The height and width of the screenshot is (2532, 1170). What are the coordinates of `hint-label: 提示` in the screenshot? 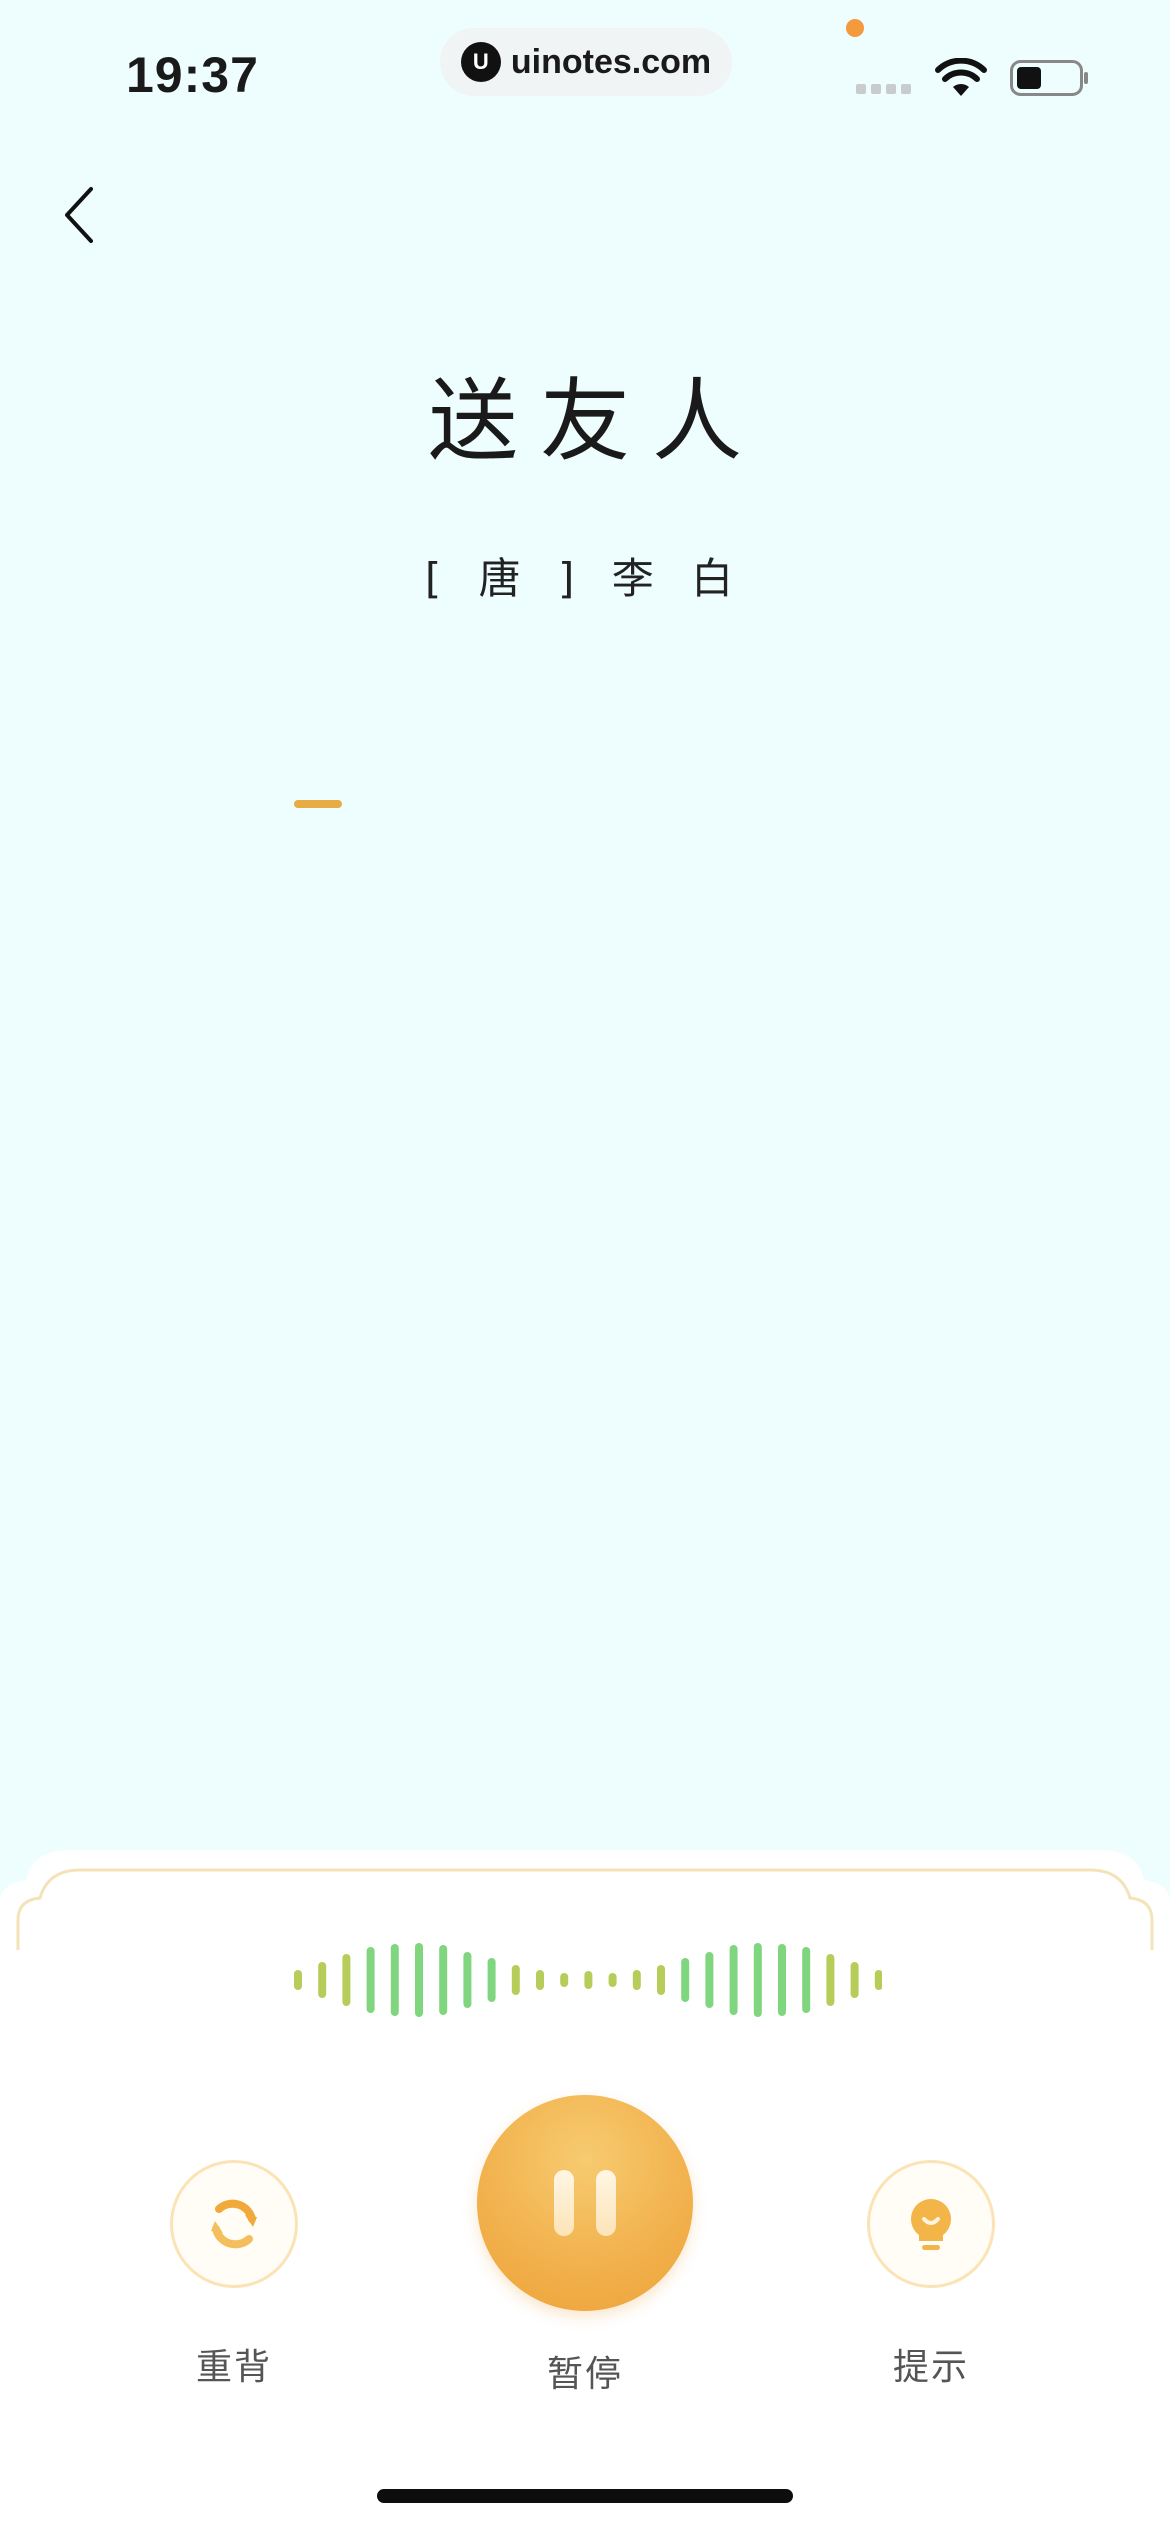 It's located at (930, 2367).